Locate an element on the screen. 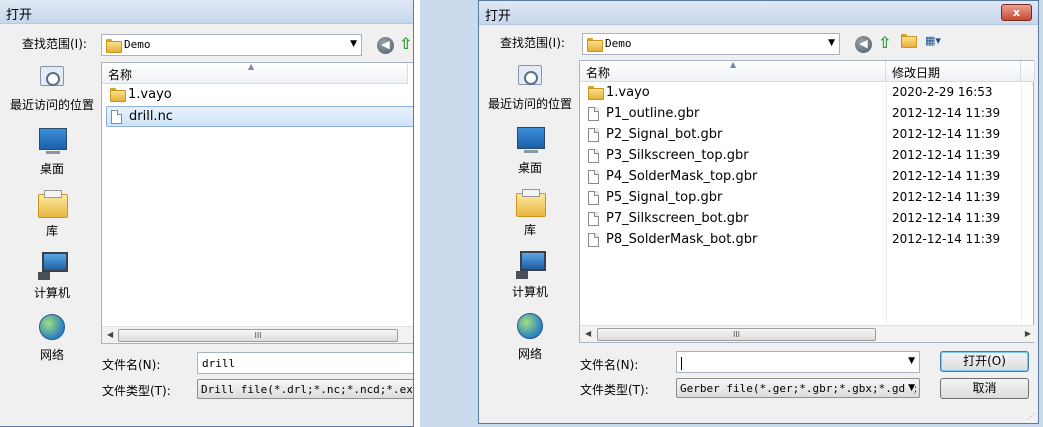  left-horizontal-scrollbar: ◀ III is located at coordinates (257, 334).